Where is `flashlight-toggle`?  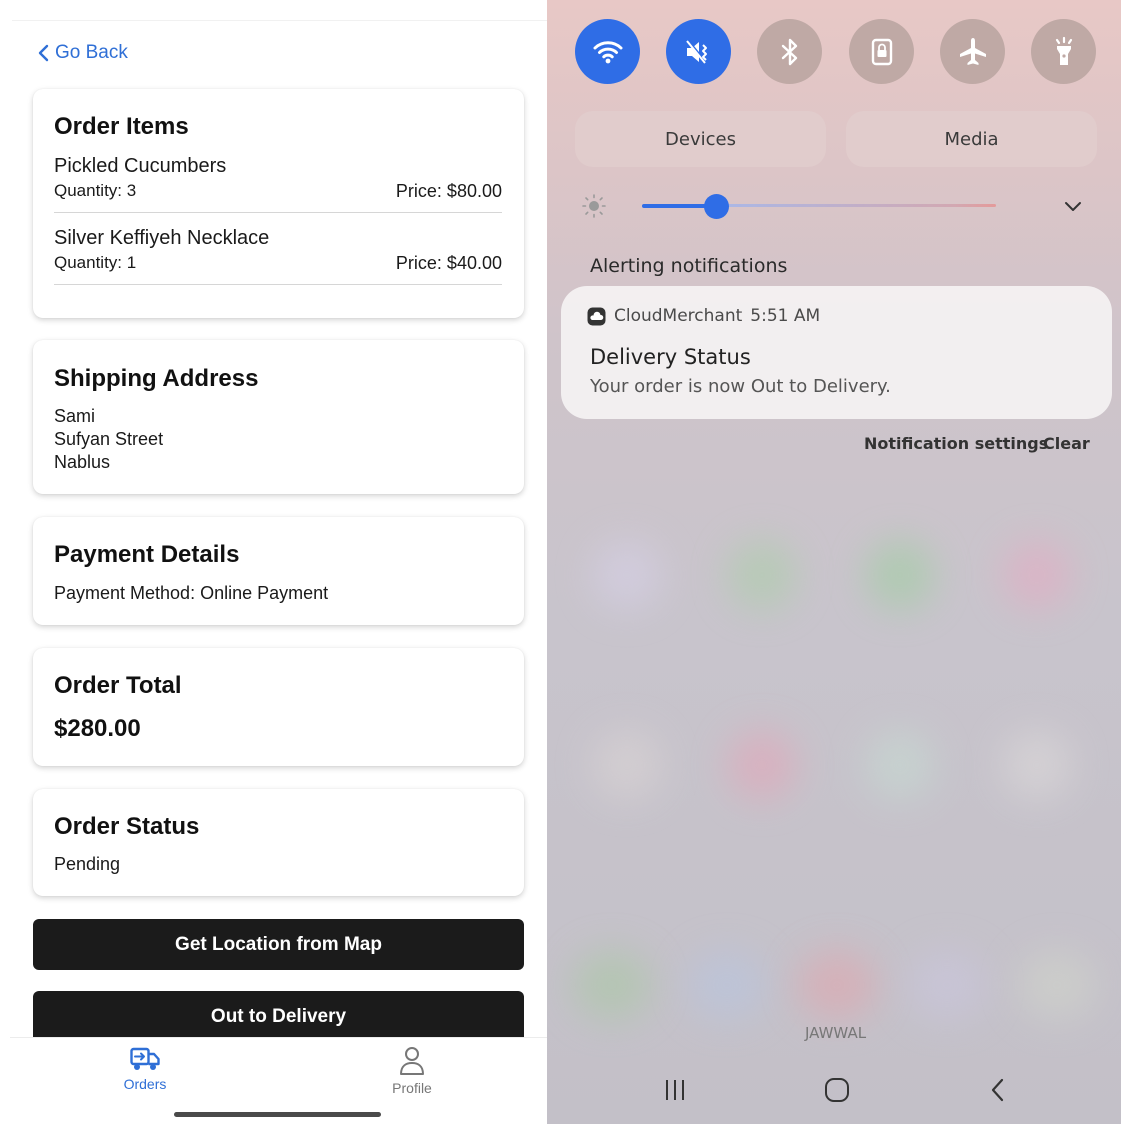
flashlight-toggle is located at coordinates (1063, 51).